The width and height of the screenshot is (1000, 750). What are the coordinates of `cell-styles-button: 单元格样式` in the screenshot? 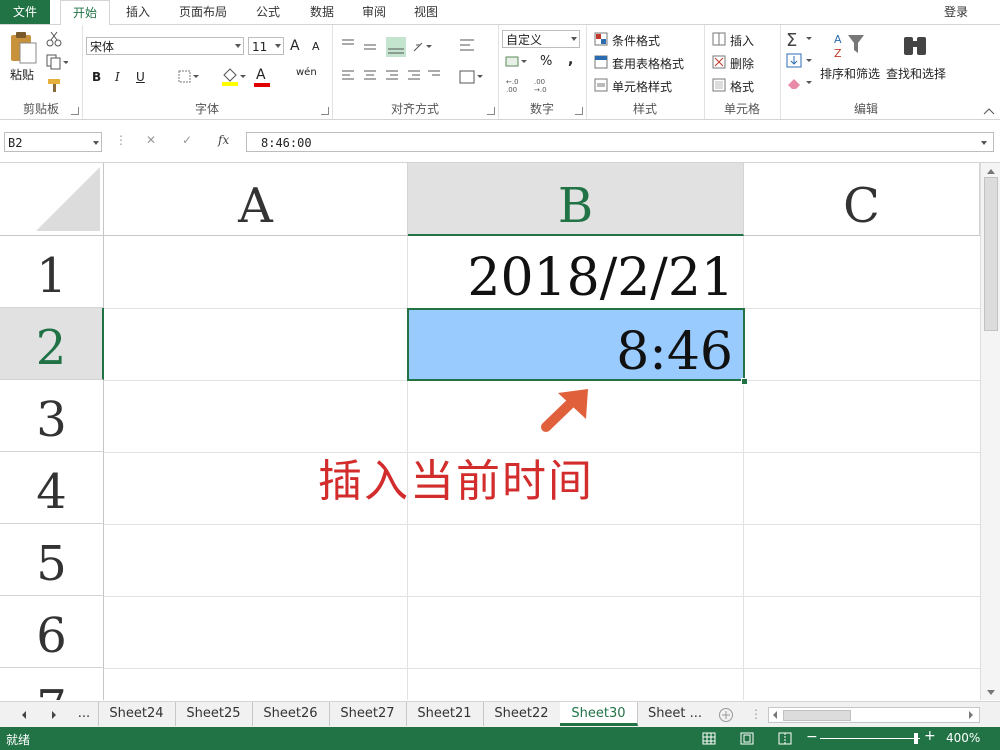 It's located at (642, 86).